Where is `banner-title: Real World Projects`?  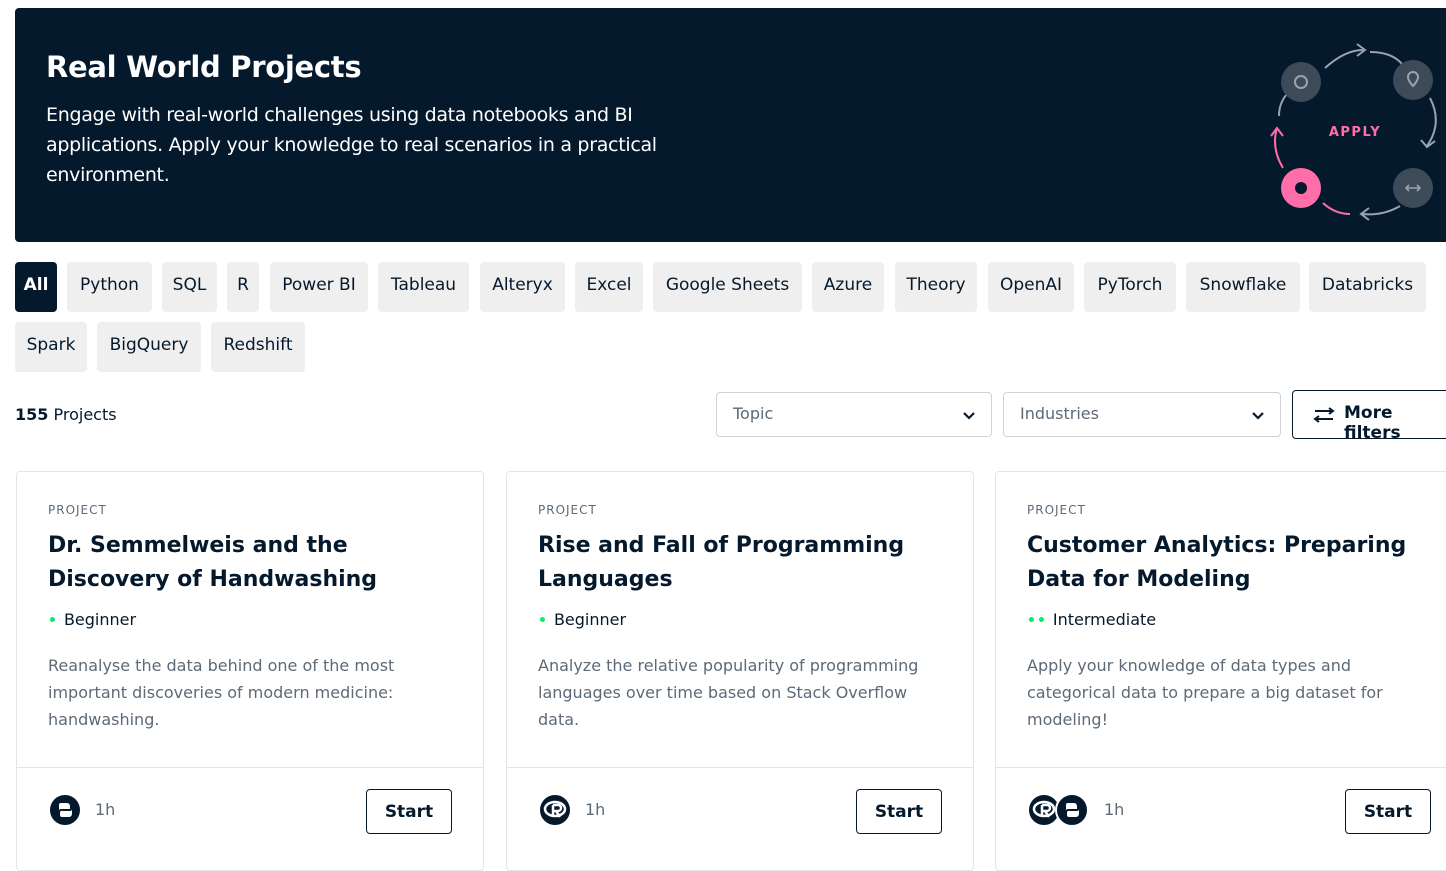
banner-title: Real World Projects is located at coordinates (204, 67).